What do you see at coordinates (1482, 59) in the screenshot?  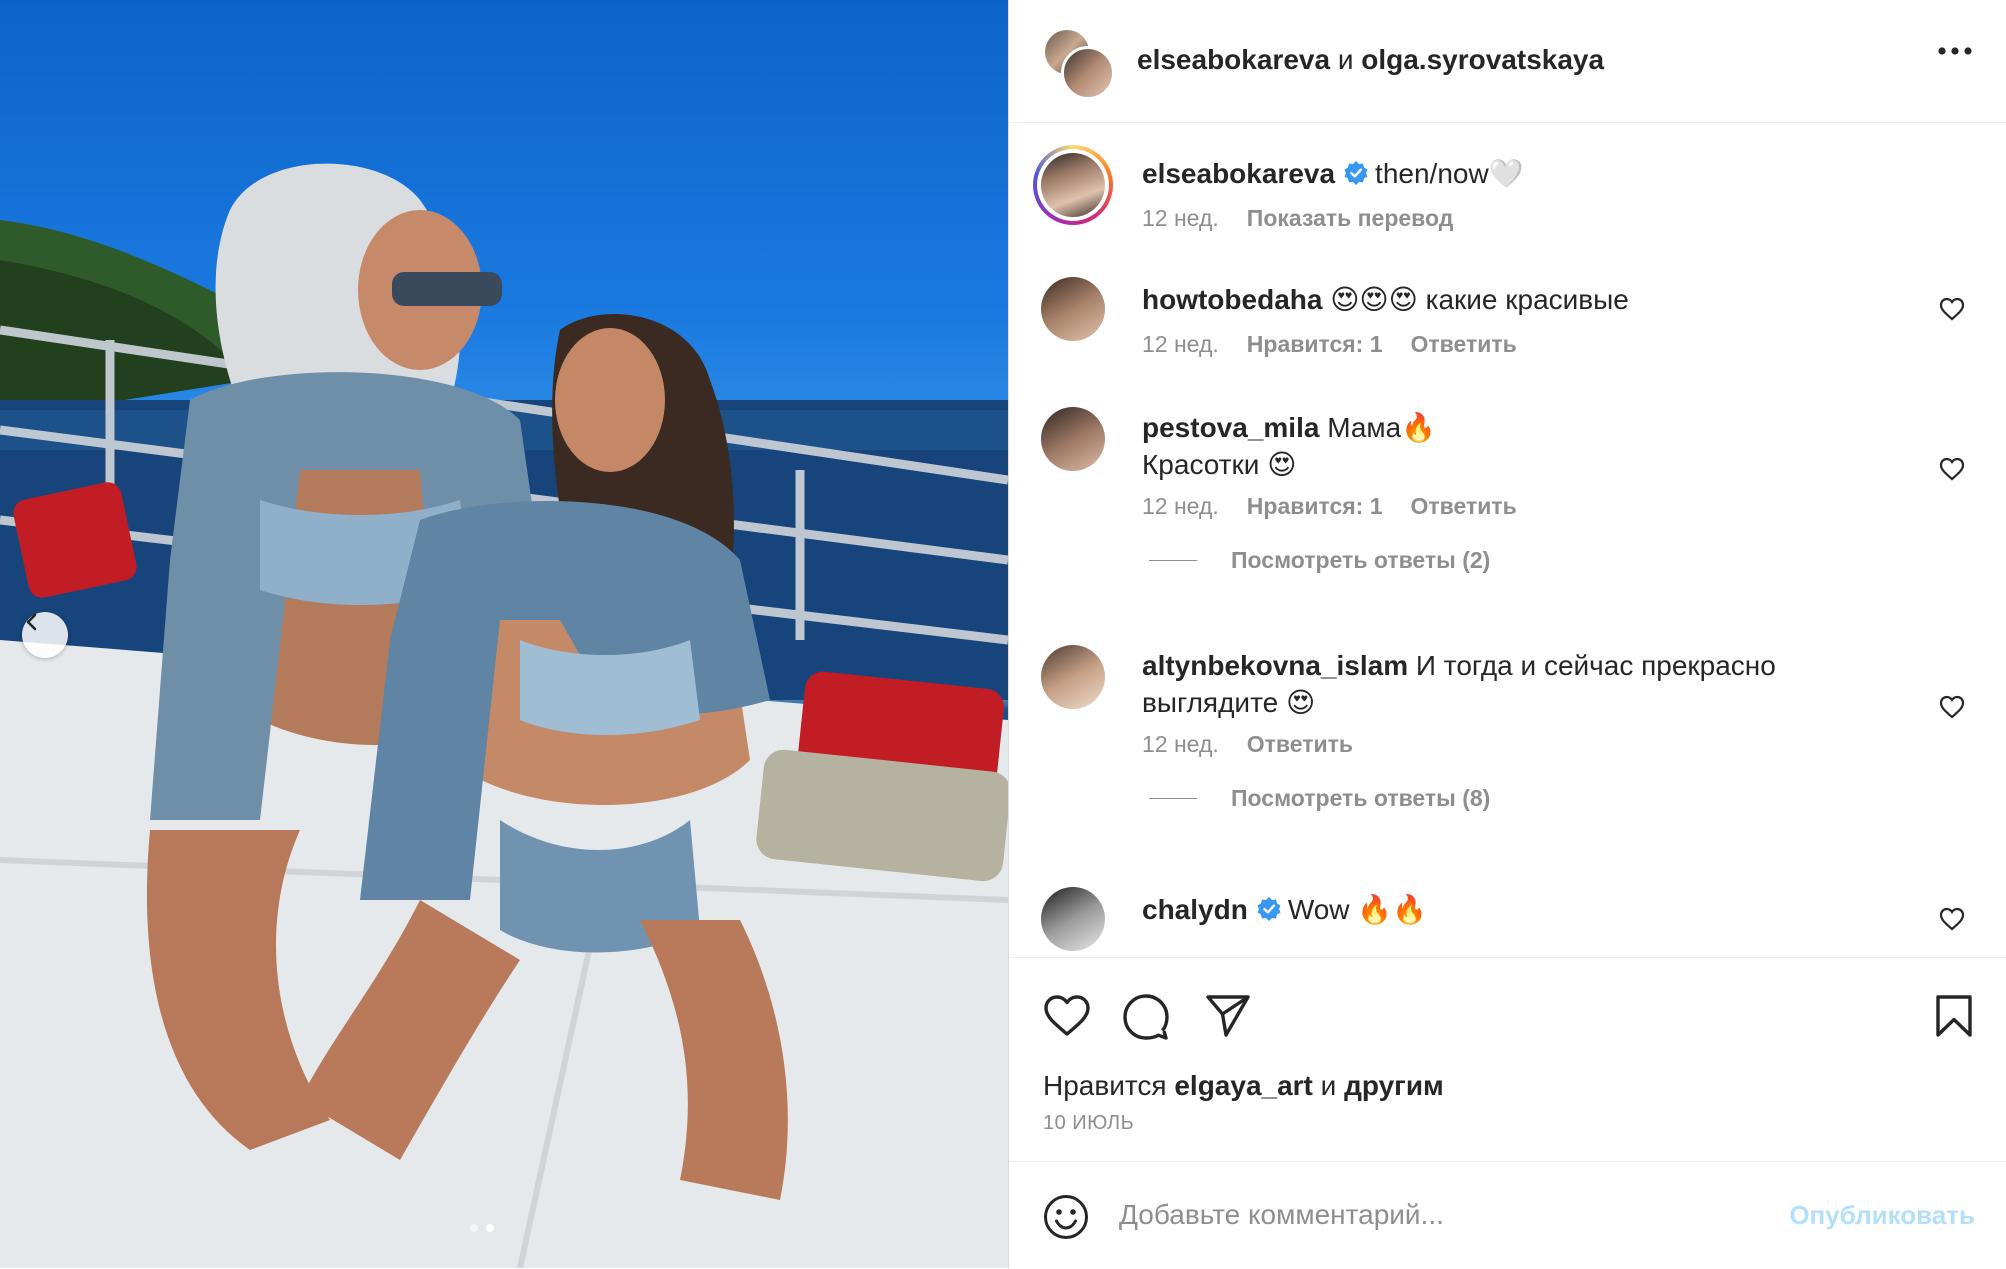 I see `coauthor-link: olga.syrovatskaya` at bounding box center [1482, 59].